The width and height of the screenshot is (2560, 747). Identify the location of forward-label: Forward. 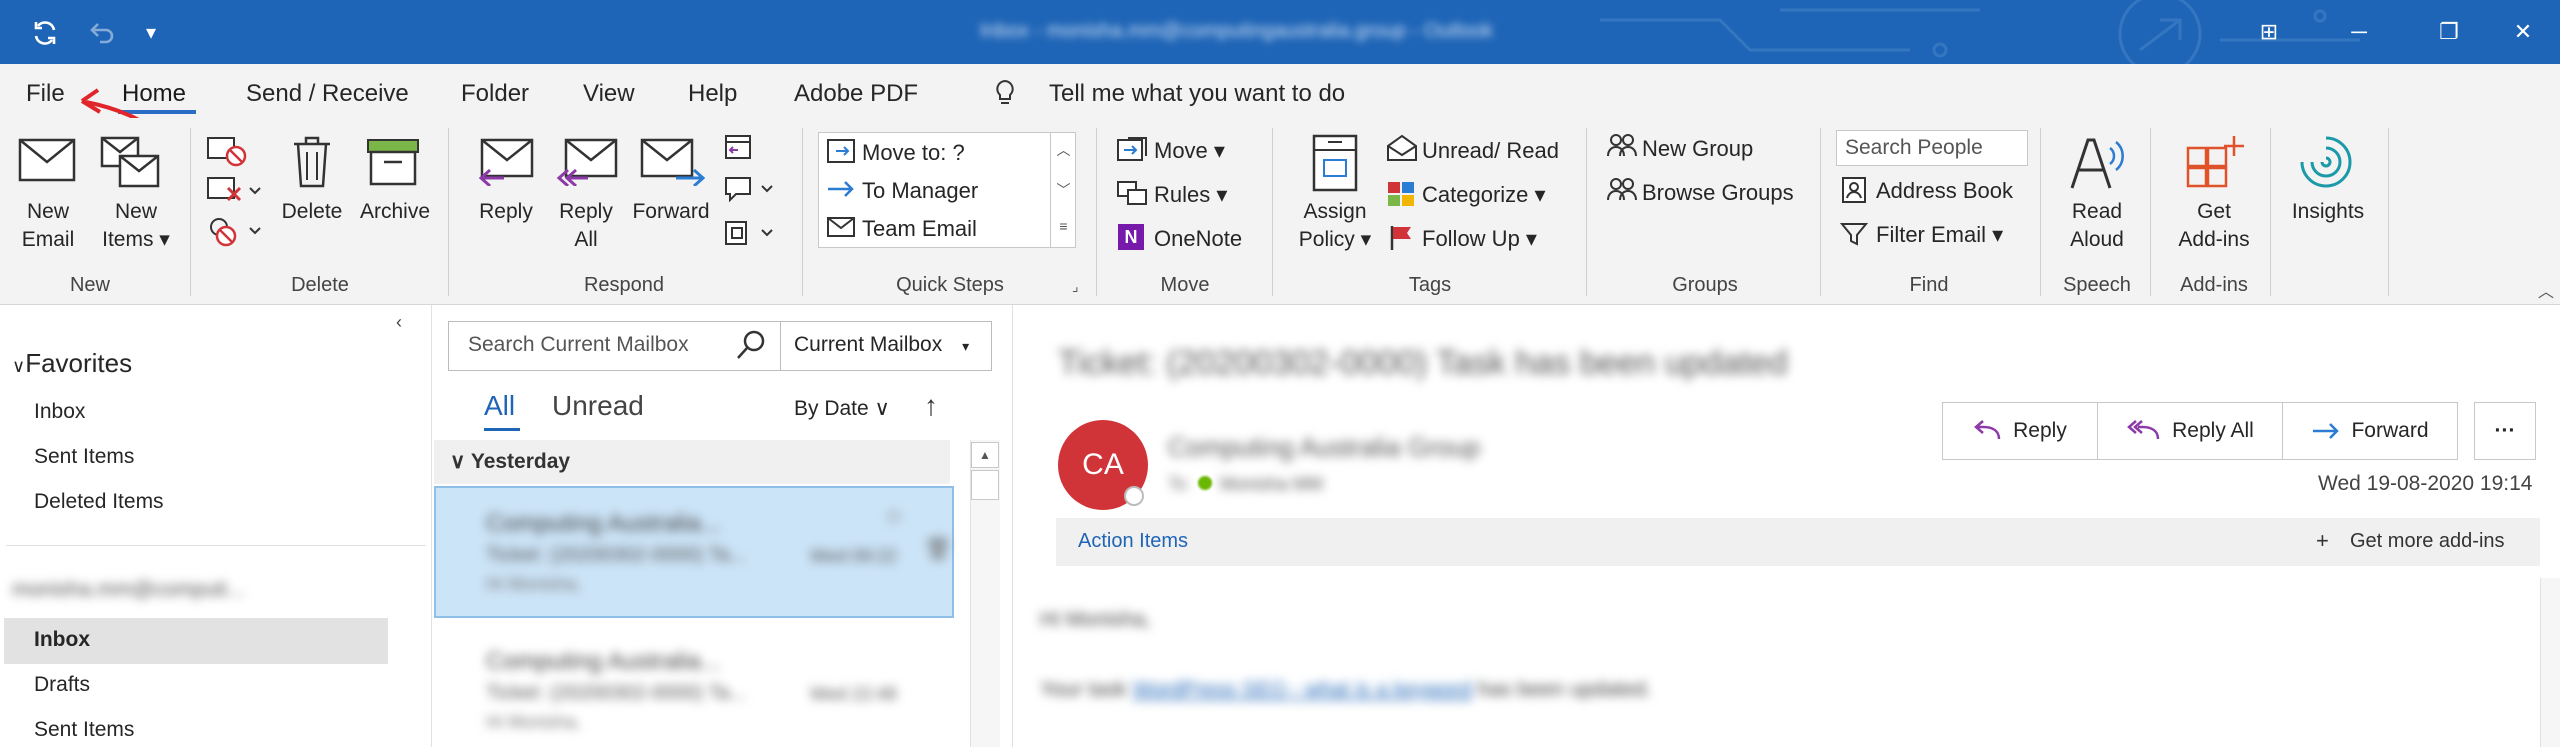
(2390, 430).